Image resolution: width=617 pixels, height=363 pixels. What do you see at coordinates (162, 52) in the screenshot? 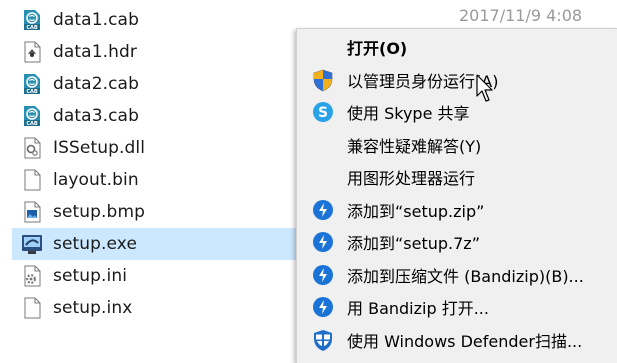
I see `file-row: data1.hdr` at bounding box center [162, 52].